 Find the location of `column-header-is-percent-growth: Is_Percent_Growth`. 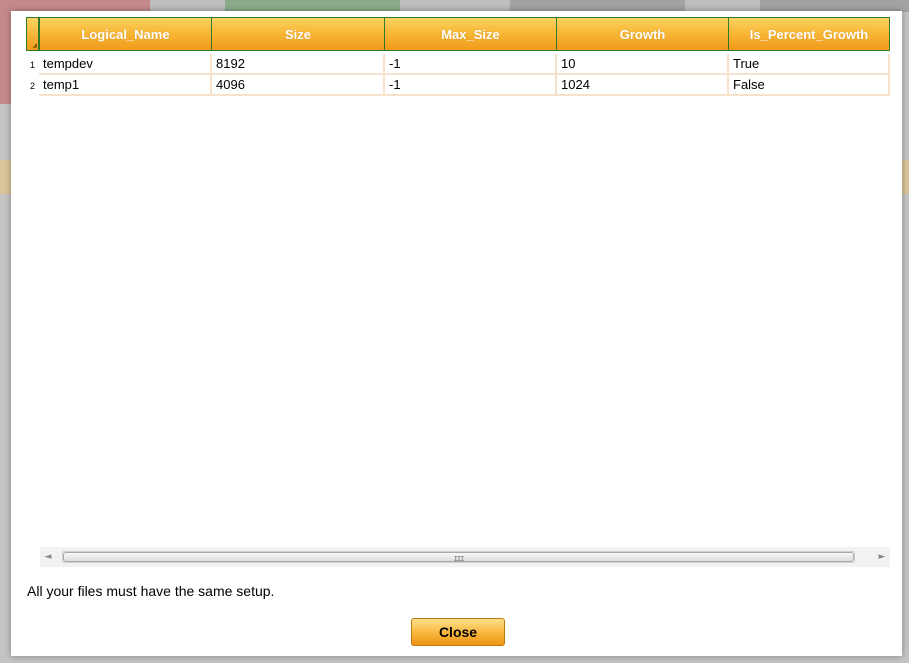

column-header-is-percent-growth: Is_Percent_Growth is located at coordinates (809, 34).